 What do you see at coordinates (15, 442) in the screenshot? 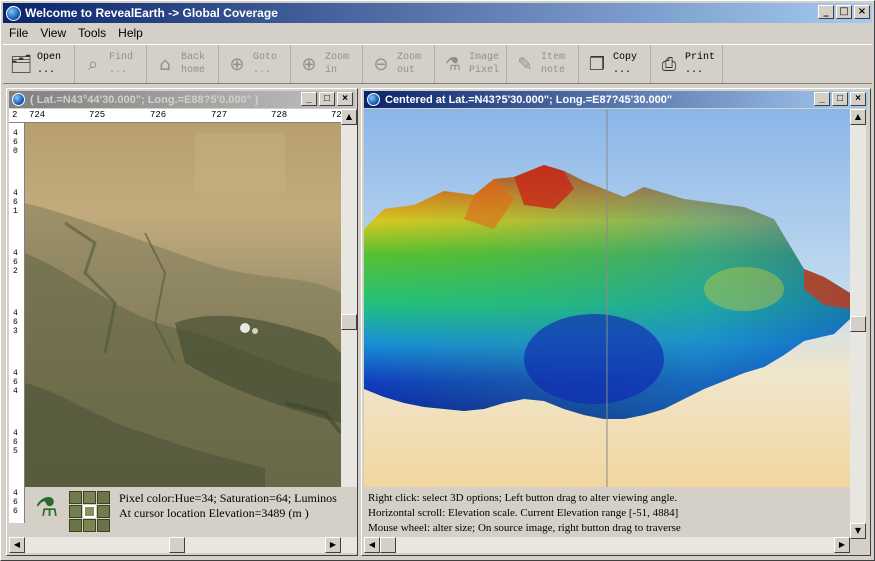
I see `ruler-label: 4 6 5` at bounding box center [15, 442].